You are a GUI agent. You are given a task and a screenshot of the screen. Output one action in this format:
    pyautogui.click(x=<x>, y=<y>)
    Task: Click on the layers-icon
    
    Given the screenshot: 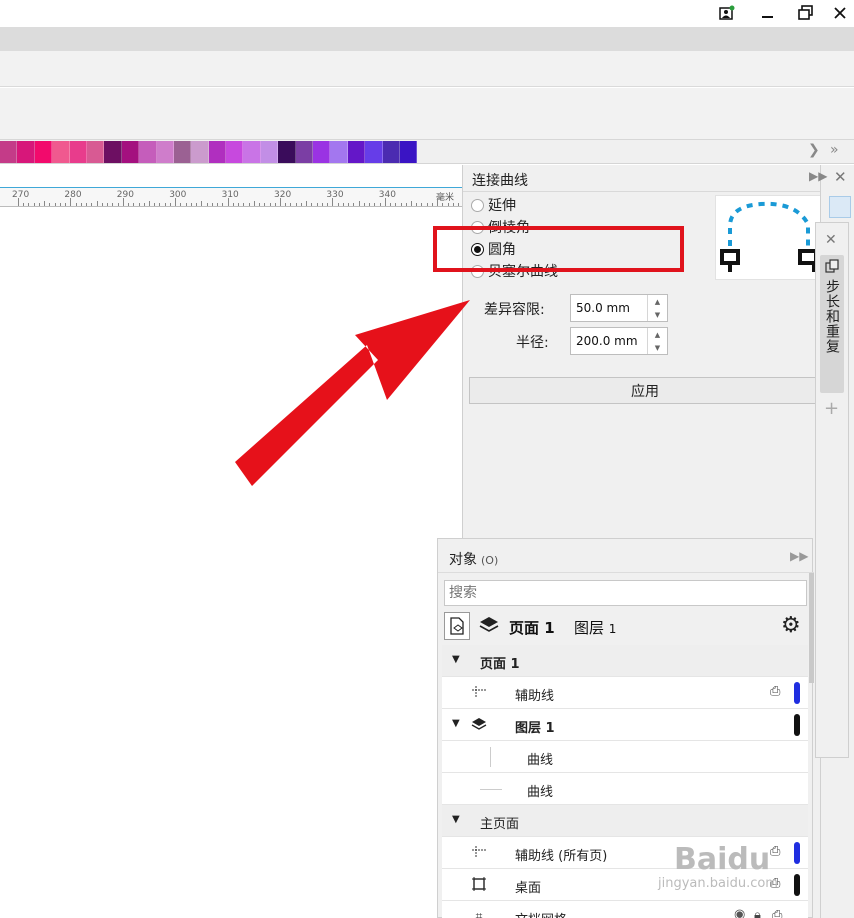 What is the action you would take?
    pyautogui.click(x=489, y=627)
    